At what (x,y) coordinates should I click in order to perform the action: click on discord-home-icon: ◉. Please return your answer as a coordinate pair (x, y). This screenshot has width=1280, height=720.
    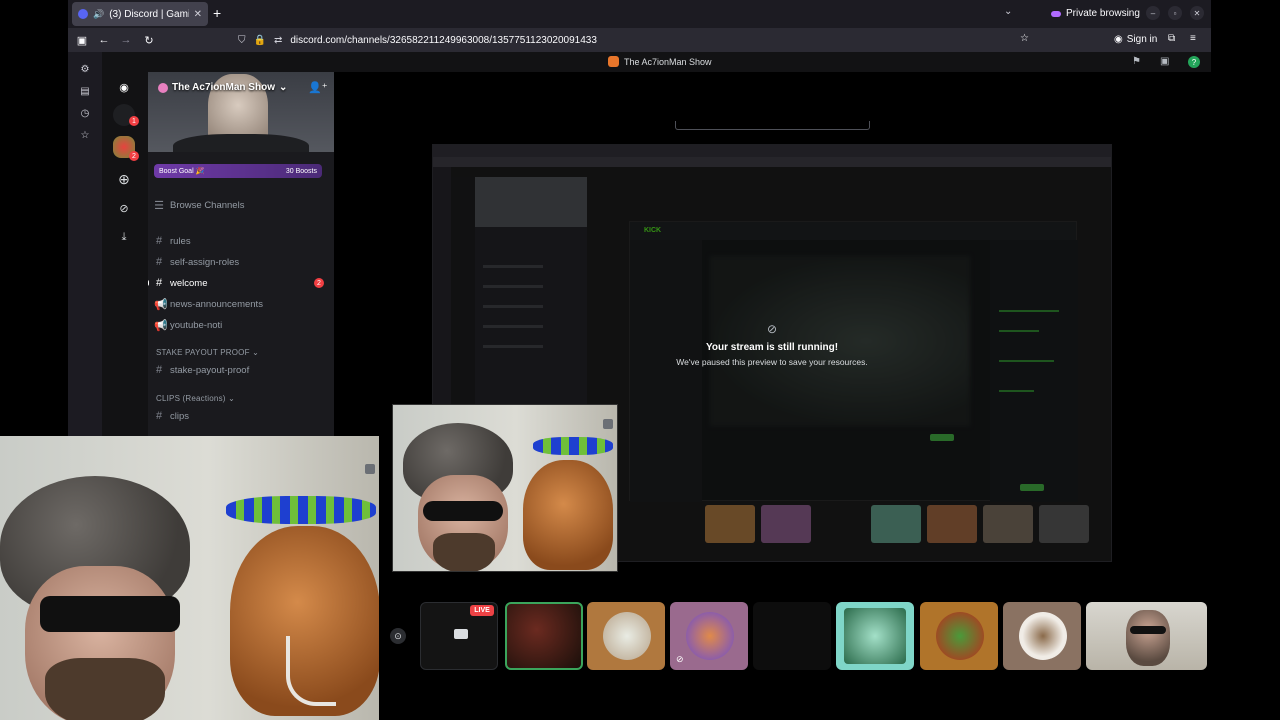
    Looking at the image, I should click on (124, 87).